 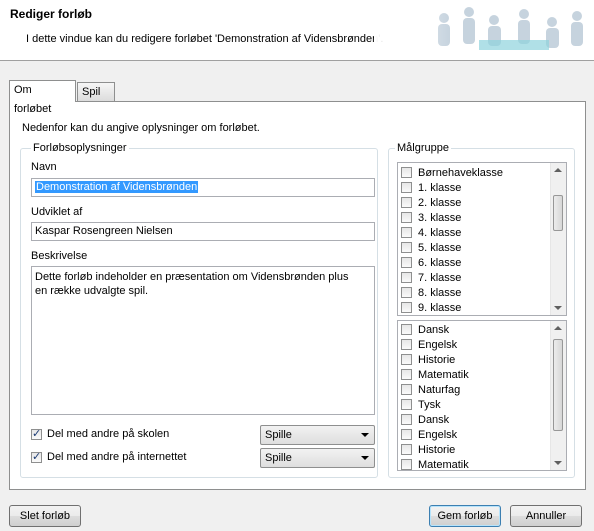 What do you see at coordinates (317, 458) in the screenshot?
I see `share-internet-dropdown: Spille` at bounding box center [317, 458].